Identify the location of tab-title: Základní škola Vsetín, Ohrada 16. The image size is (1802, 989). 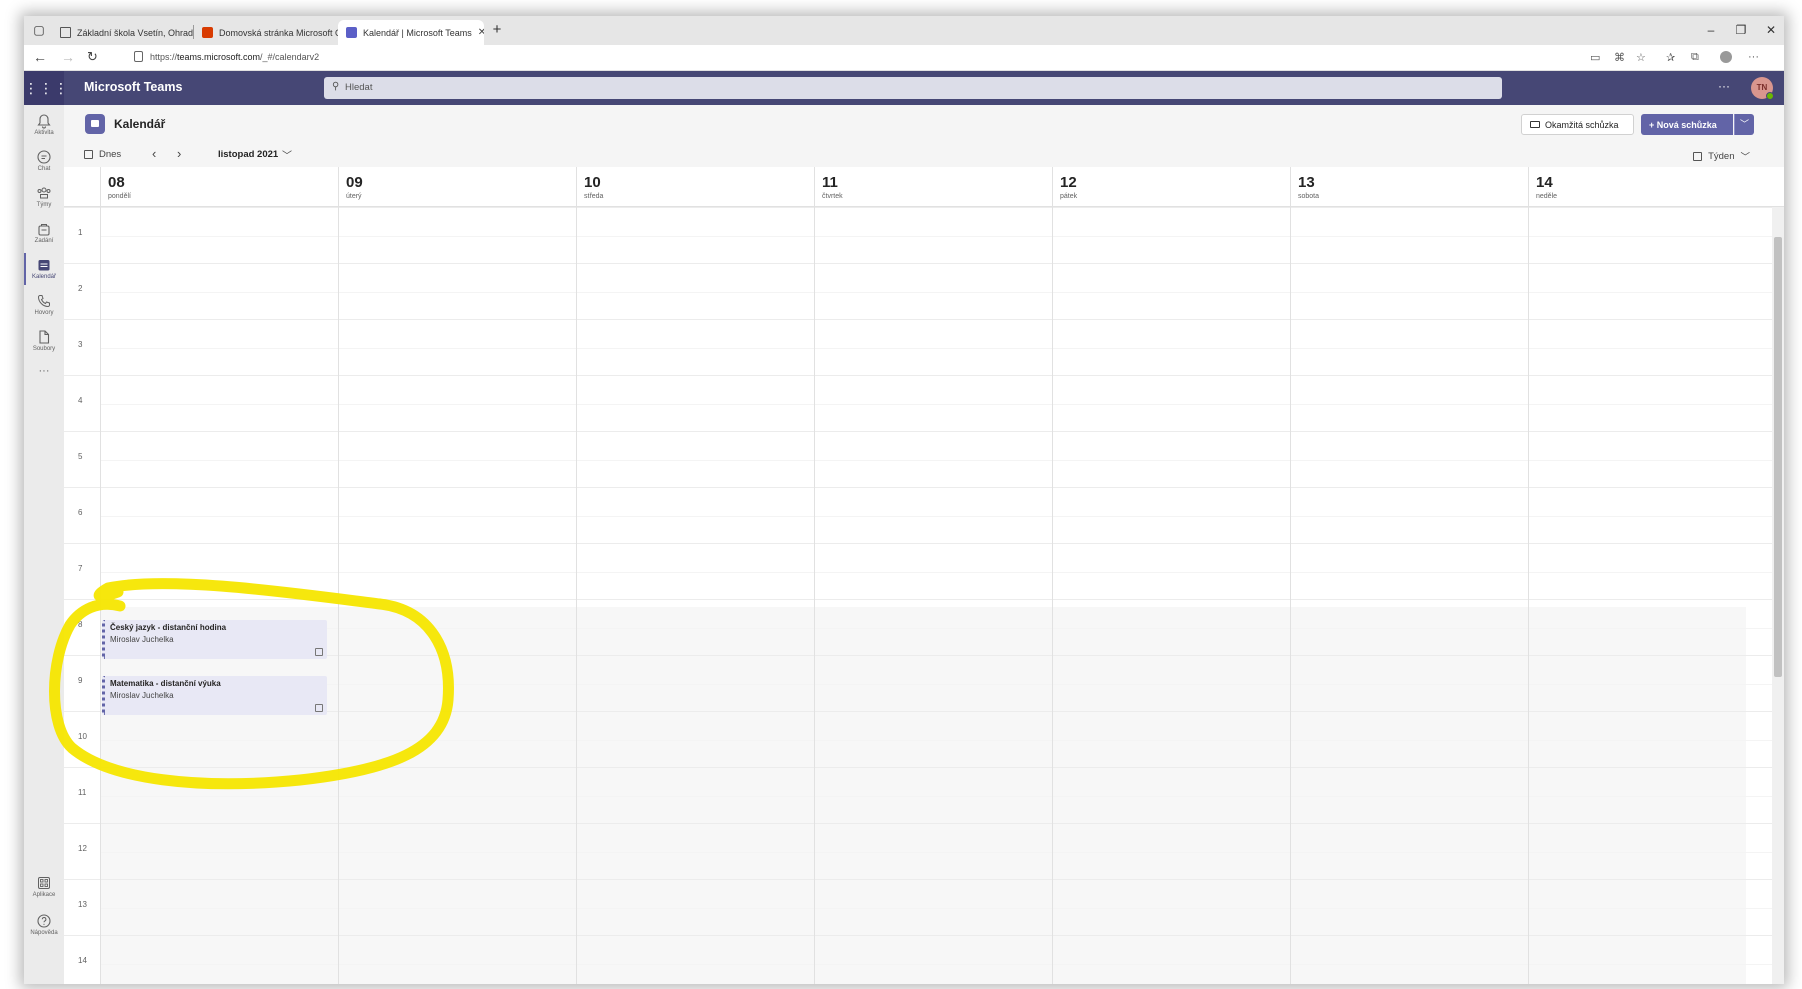
(135, 32).